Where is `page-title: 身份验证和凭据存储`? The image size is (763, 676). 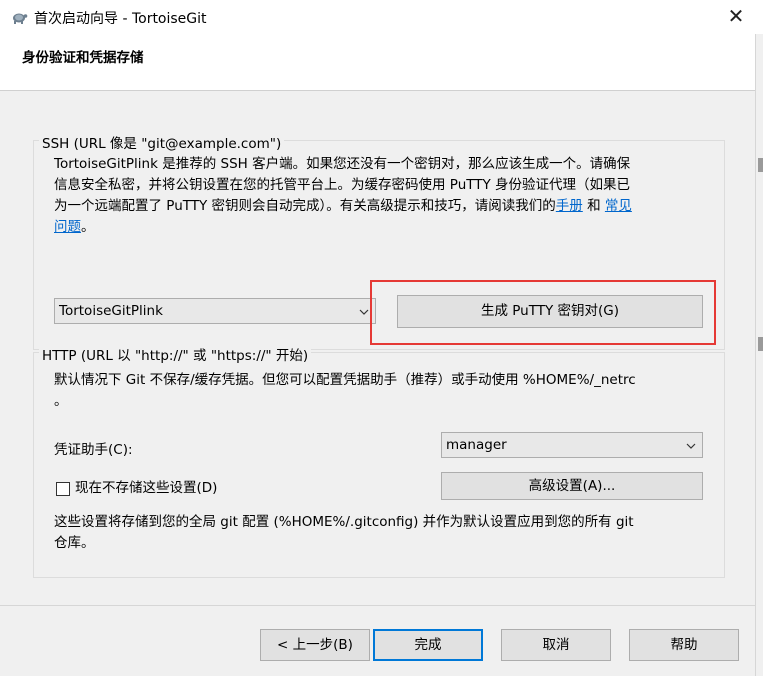 page-title: 身份验证和凭据存储 is located at coordinates (83, 58).